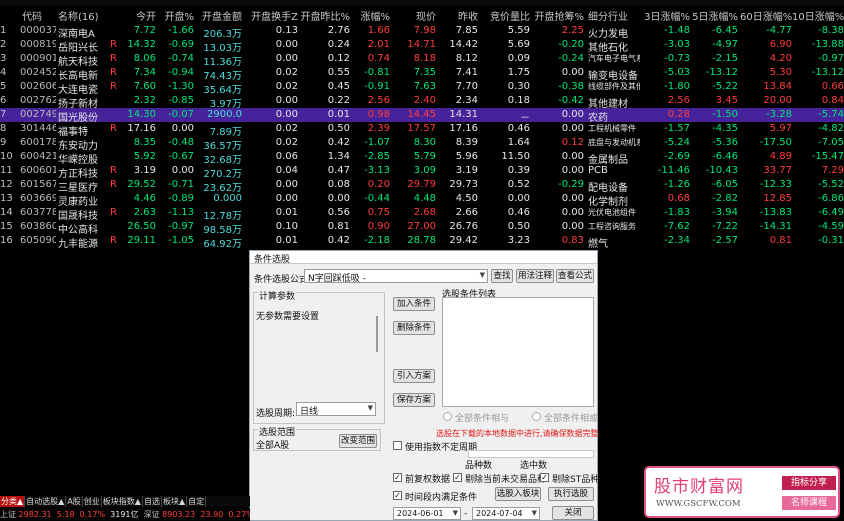 This screenshot has width=844, height=521. I want to click on params-title: 计算参数, so click(277, 295).